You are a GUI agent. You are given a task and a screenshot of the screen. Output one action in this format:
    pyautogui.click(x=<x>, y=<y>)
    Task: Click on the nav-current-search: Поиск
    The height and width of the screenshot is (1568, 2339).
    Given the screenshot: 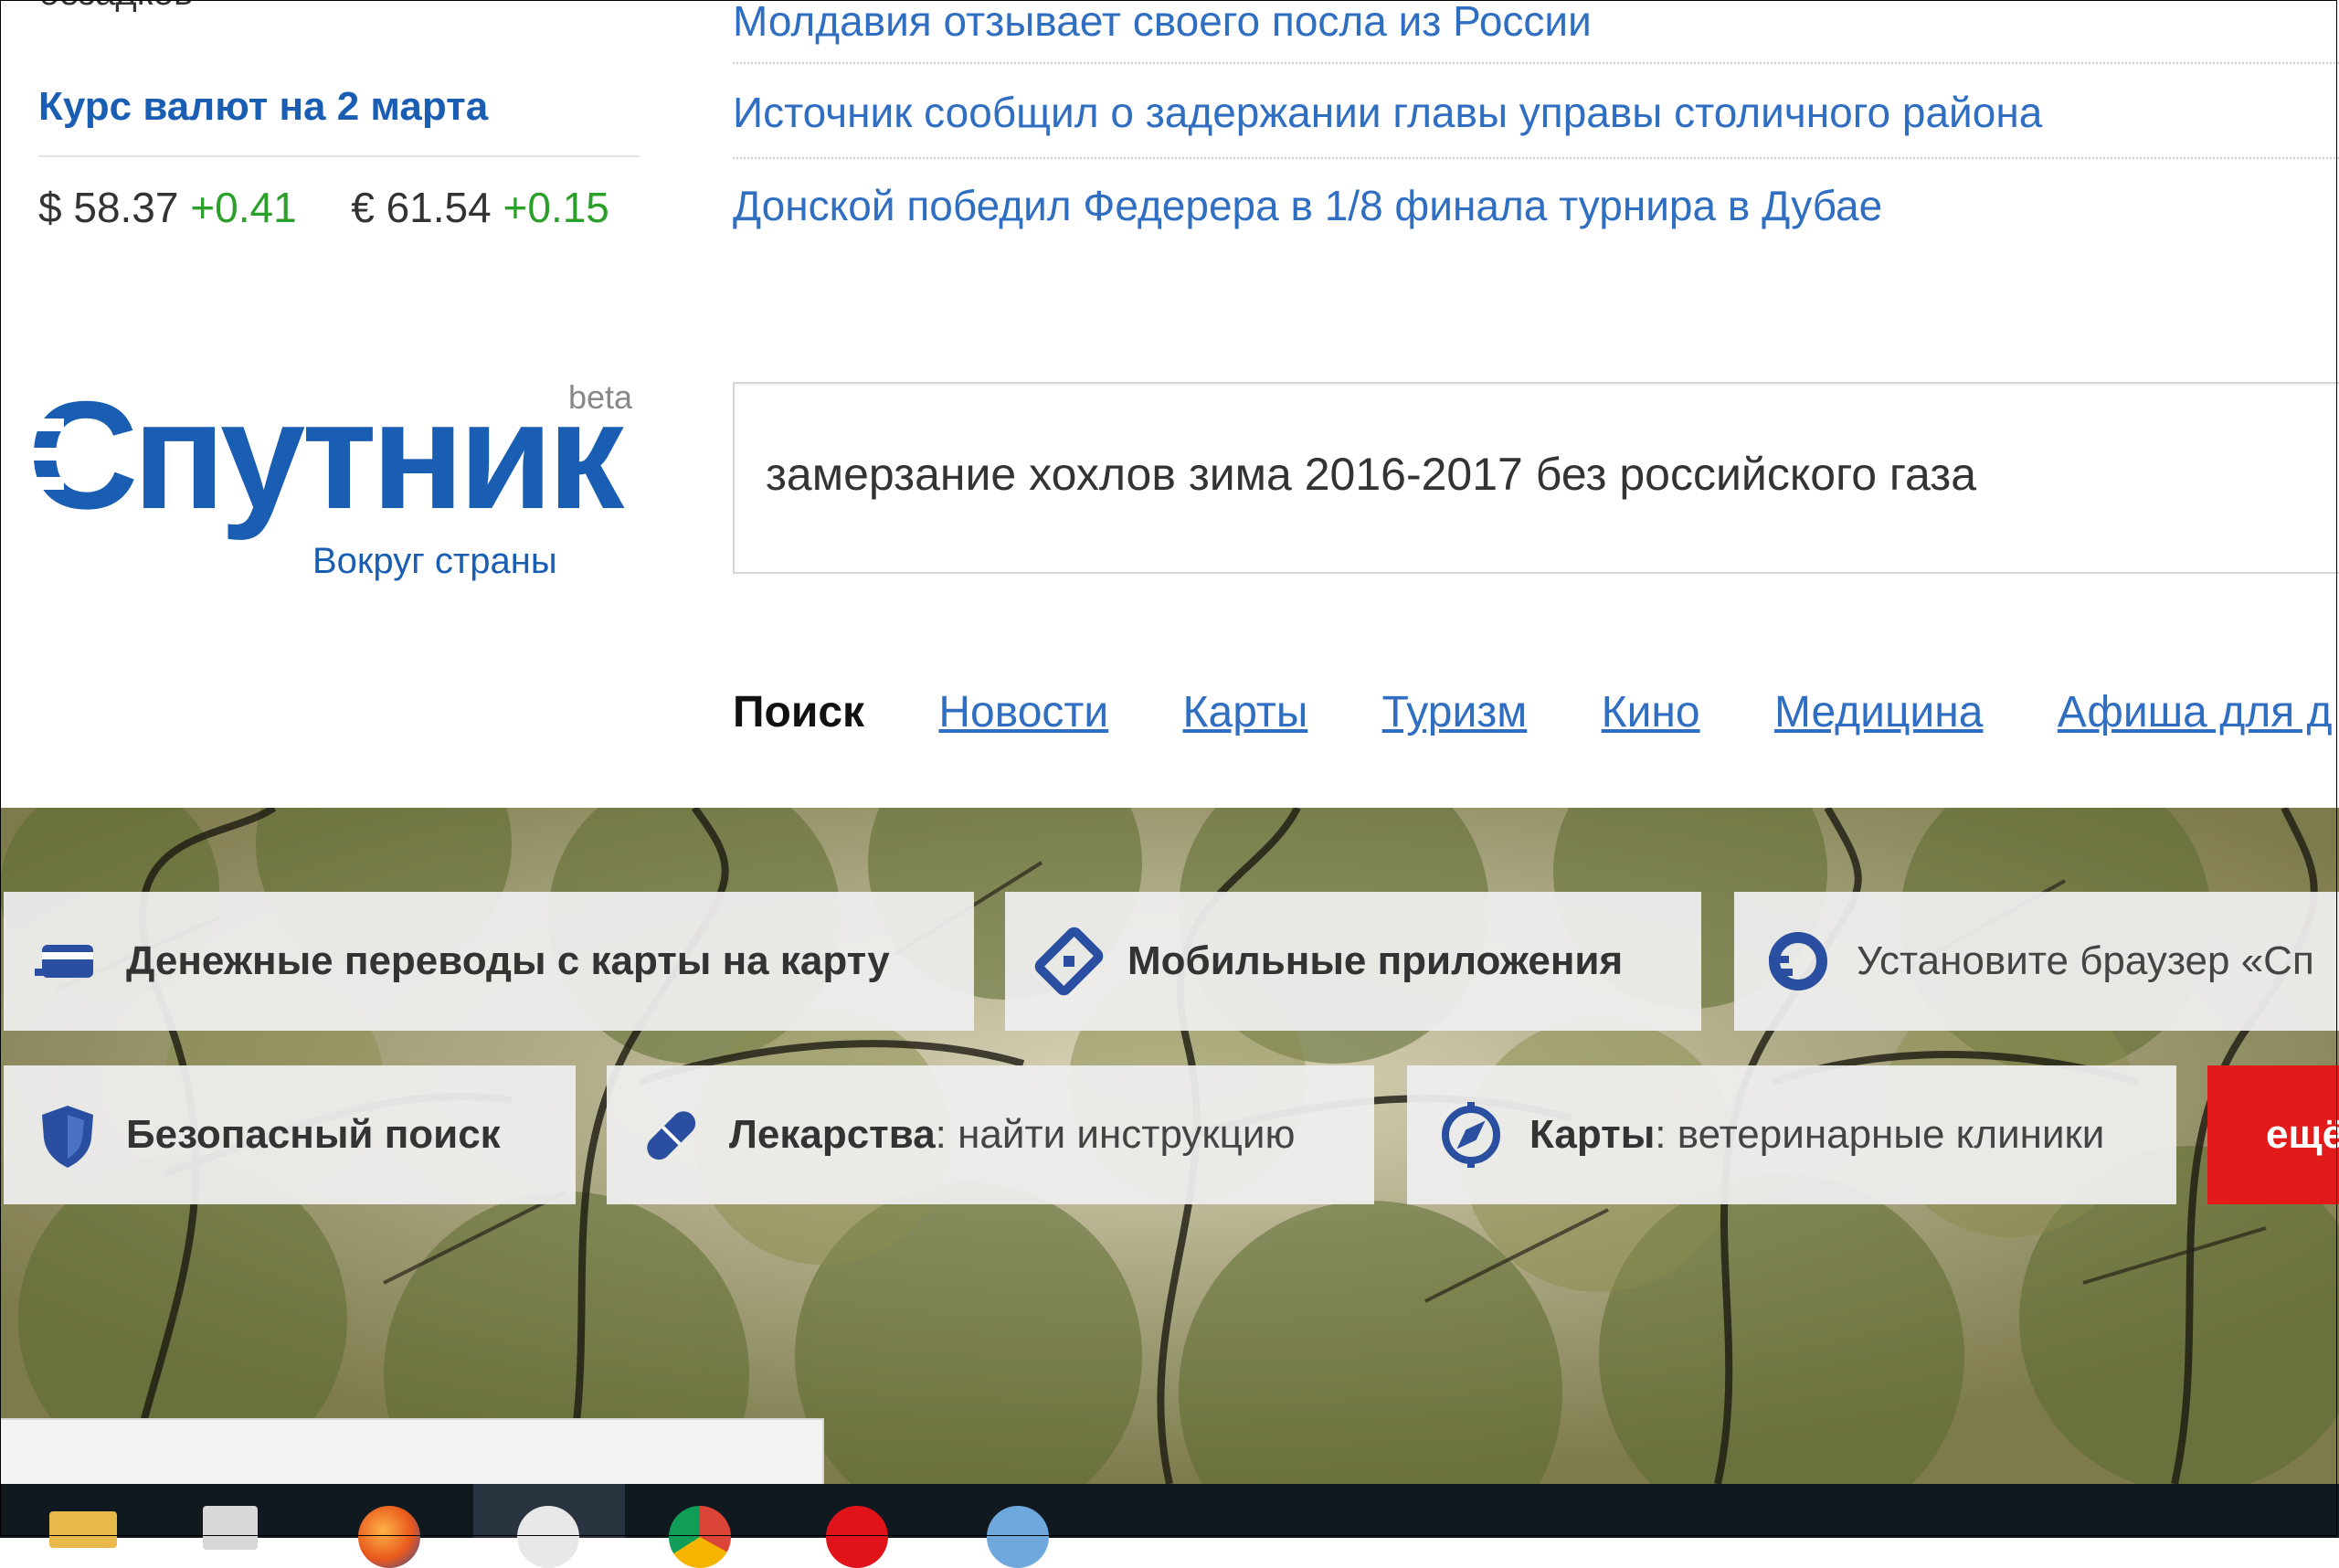 What is the action you would take?
    pyautogui.click(x=799, y=712)
    